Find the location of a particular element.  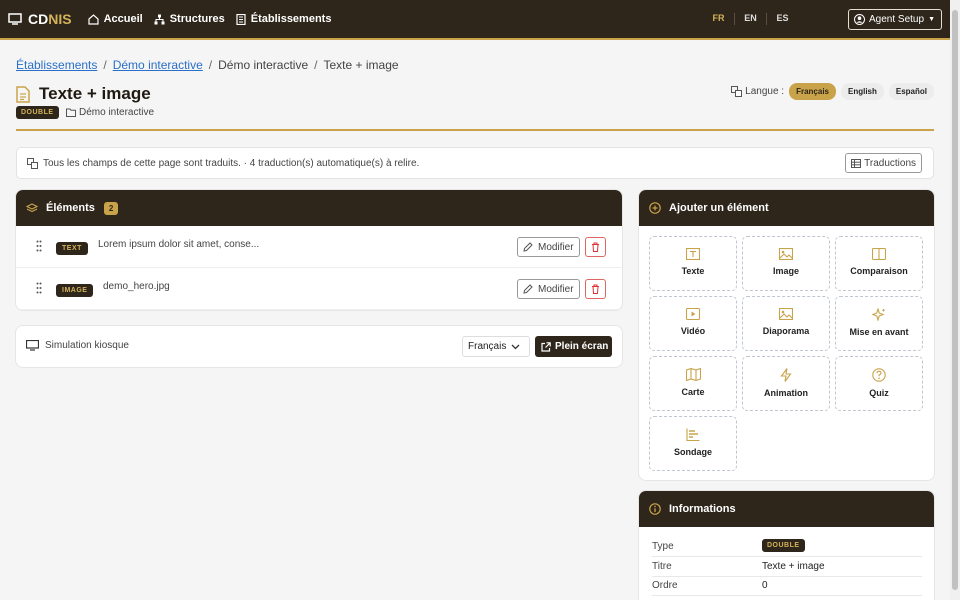

breadcrumb-item: Démo interactive is located at coordinates (263, 65).